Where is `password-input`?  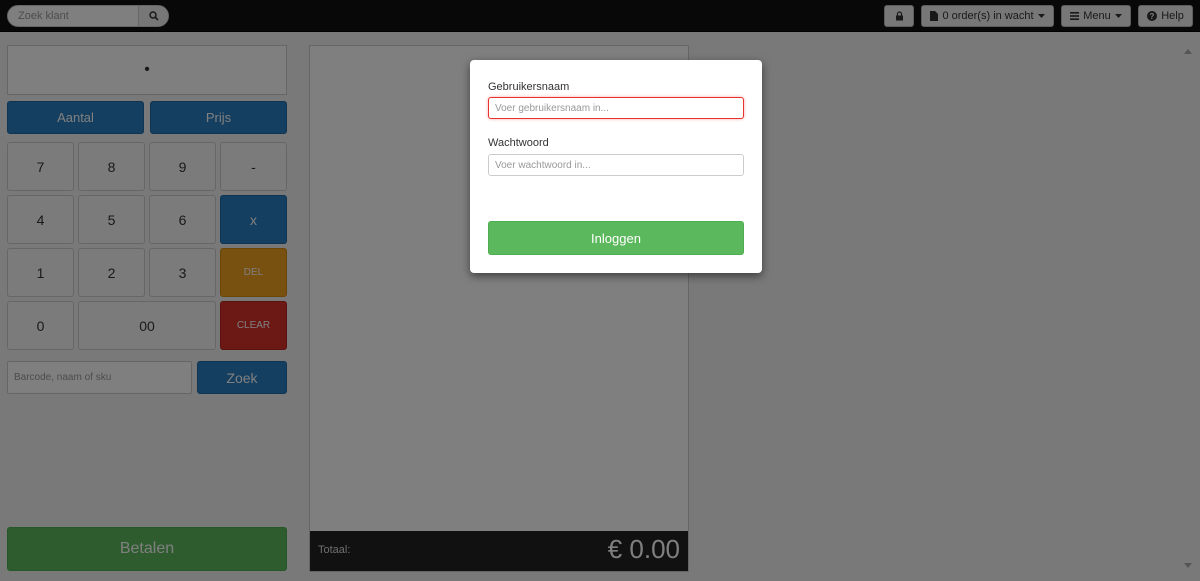 password-input is located at coordinates (616, 165).